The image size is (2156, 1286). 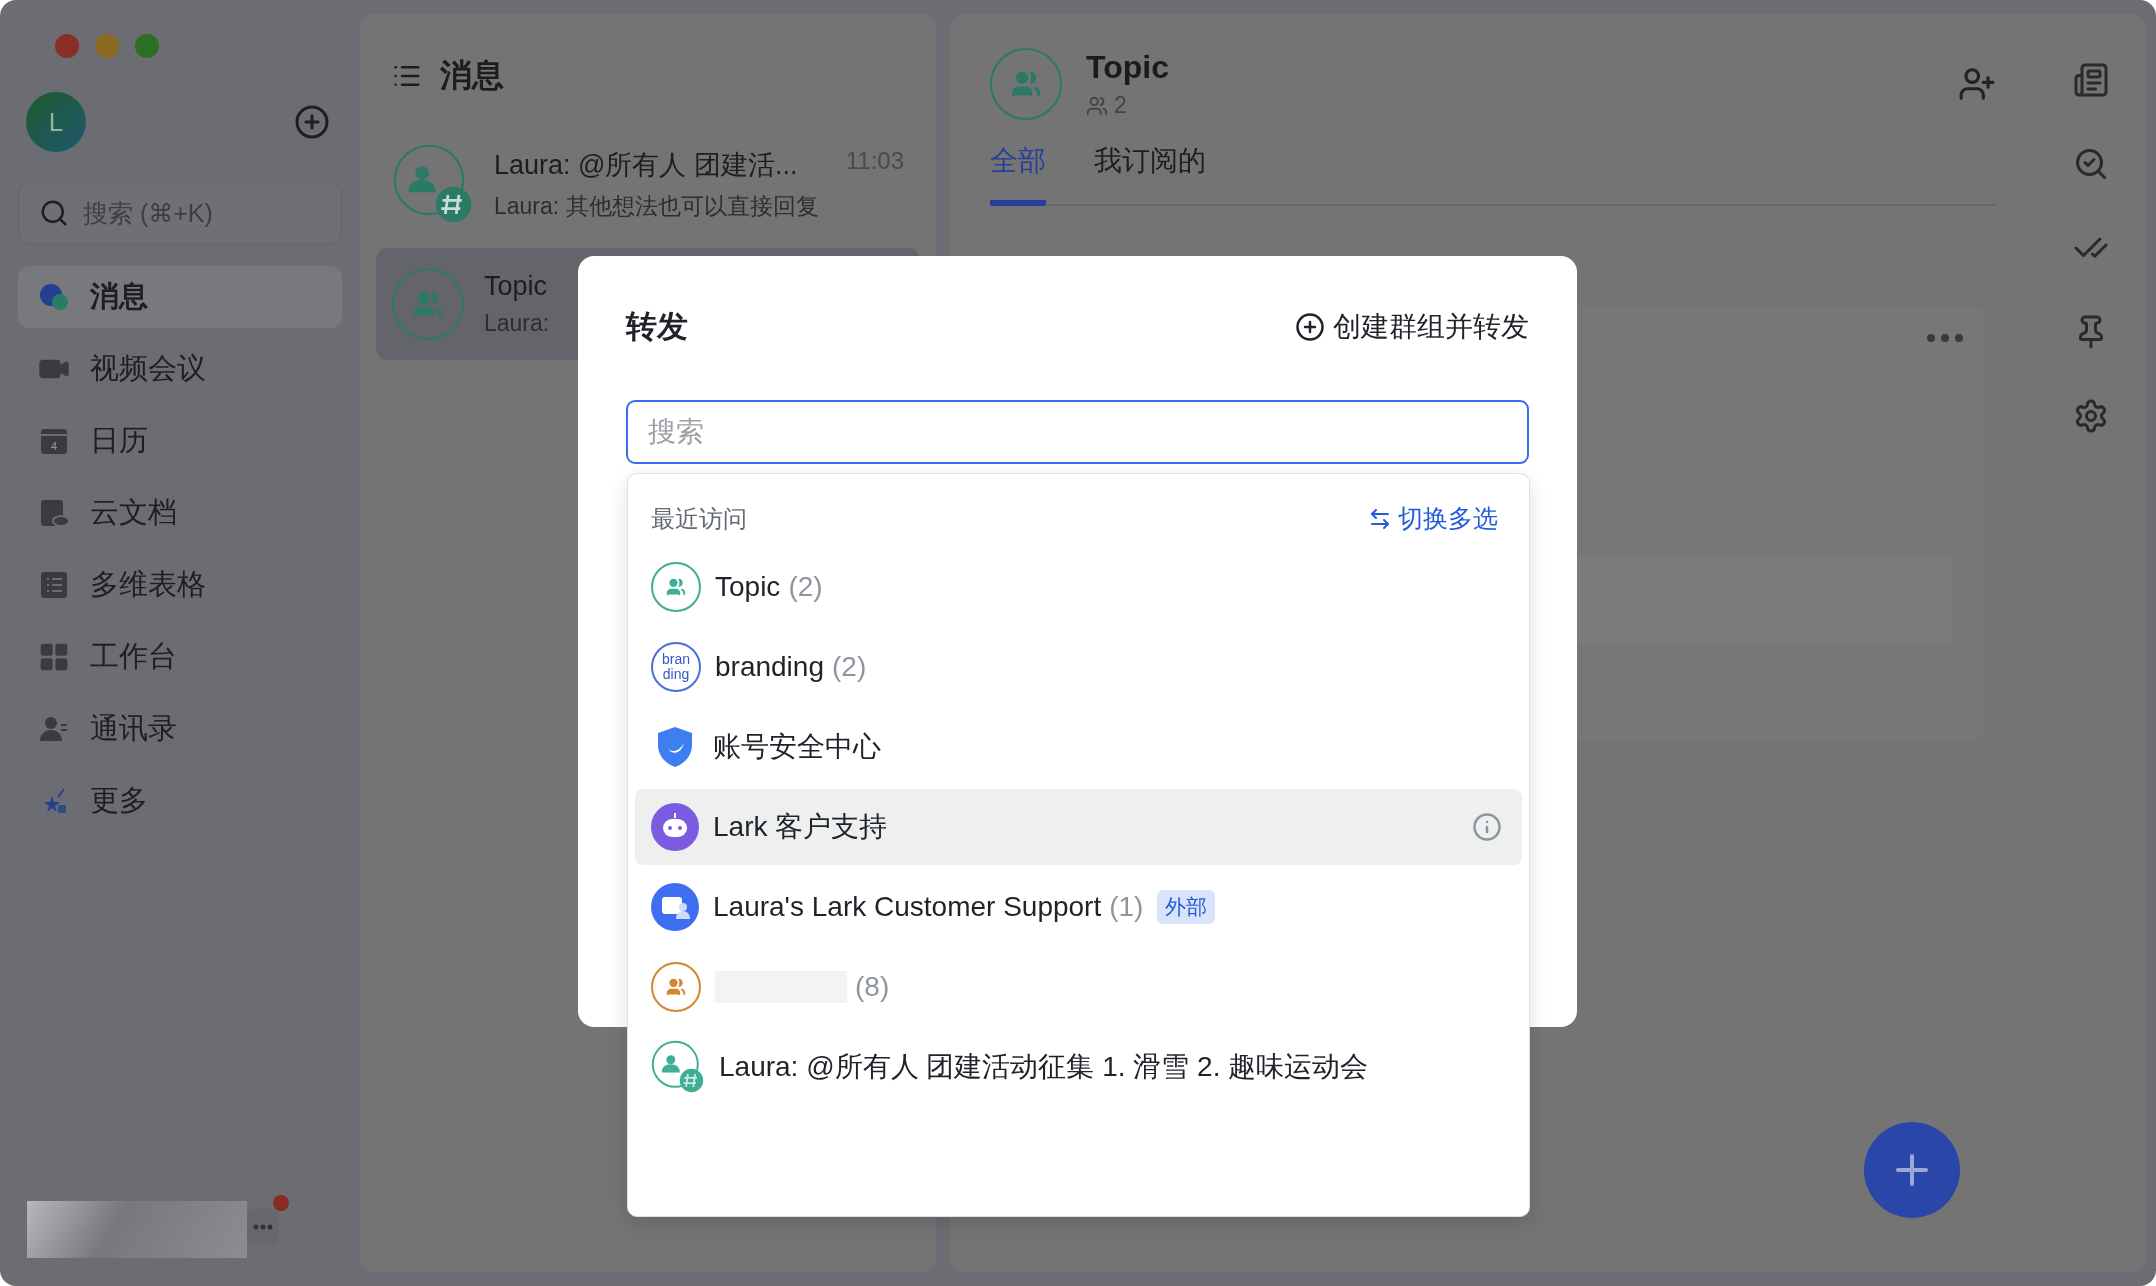 What do you see at coordinates (180, 657) in the screenshot?
I see `nav-item: 工作台` at bounding box center [180, 657].